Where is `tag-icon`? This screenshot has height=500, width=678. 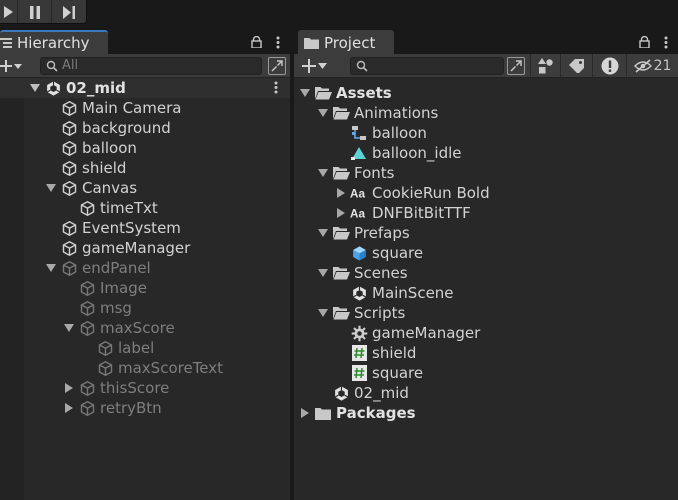 tag-icon is located at coordinates (576, 66).